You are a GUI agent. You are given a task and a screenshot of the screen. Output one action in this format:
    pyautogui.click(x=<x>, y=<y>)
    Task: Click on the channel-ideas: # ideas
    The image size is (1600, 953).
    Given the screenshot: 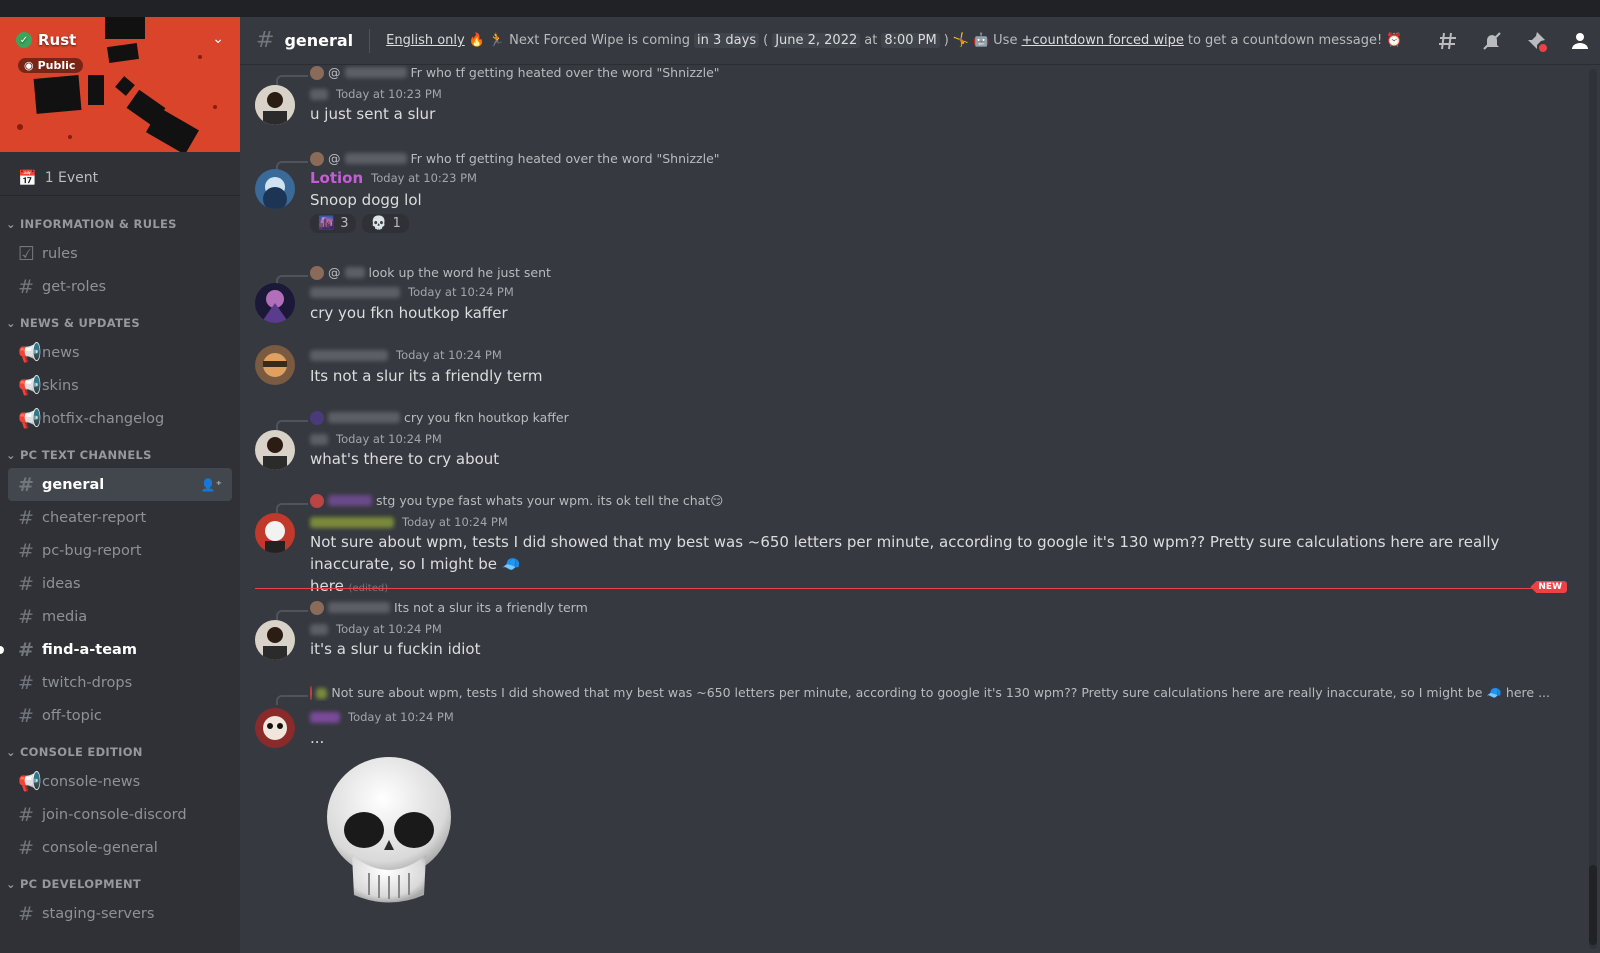 What is the action you would take?
    pyautogui.click(x=120, y=583)
    